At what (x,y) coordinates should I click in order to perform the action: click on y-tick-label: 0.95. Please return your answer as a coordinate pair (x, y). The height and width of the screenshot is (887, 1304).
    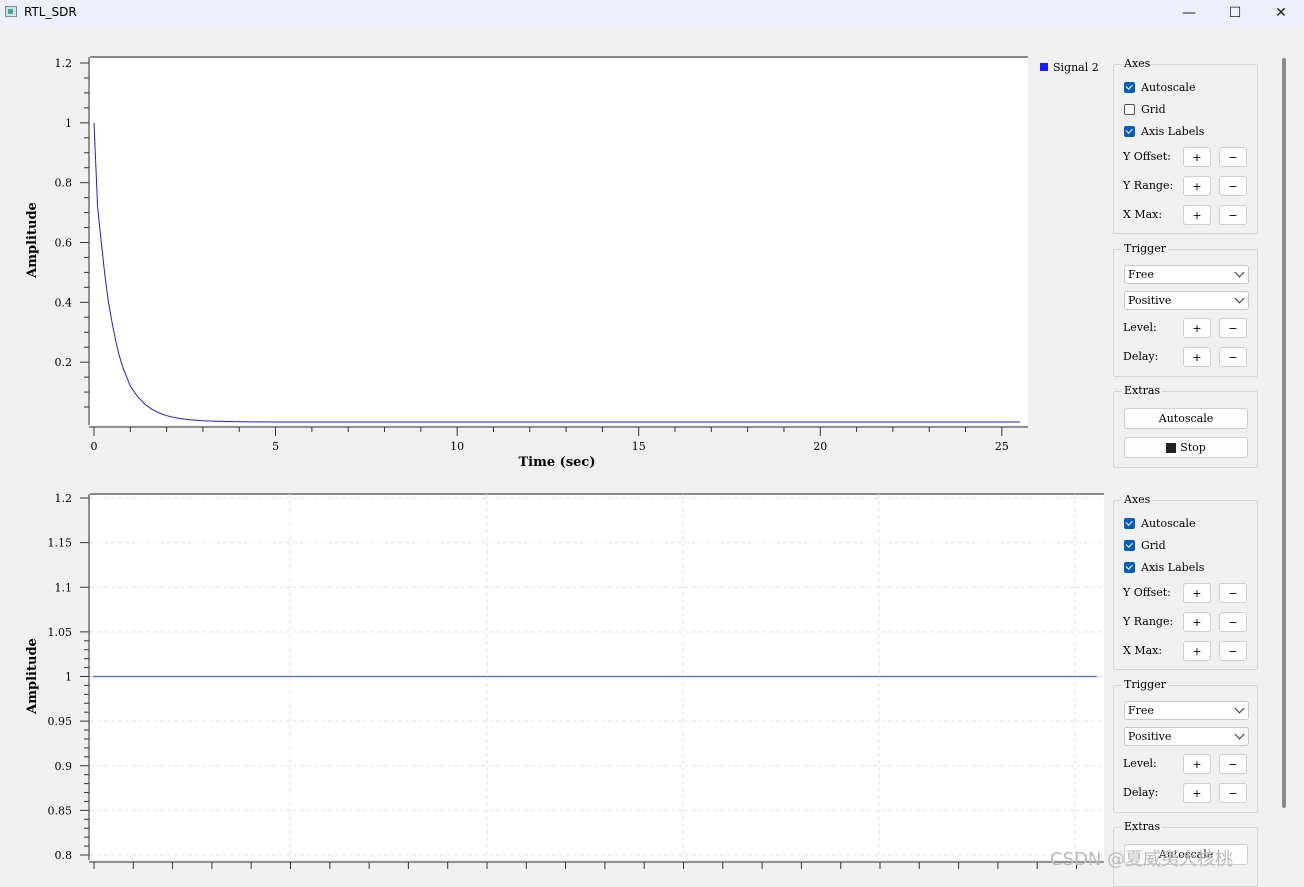
    Looking at the image, I should click on (60, 721).